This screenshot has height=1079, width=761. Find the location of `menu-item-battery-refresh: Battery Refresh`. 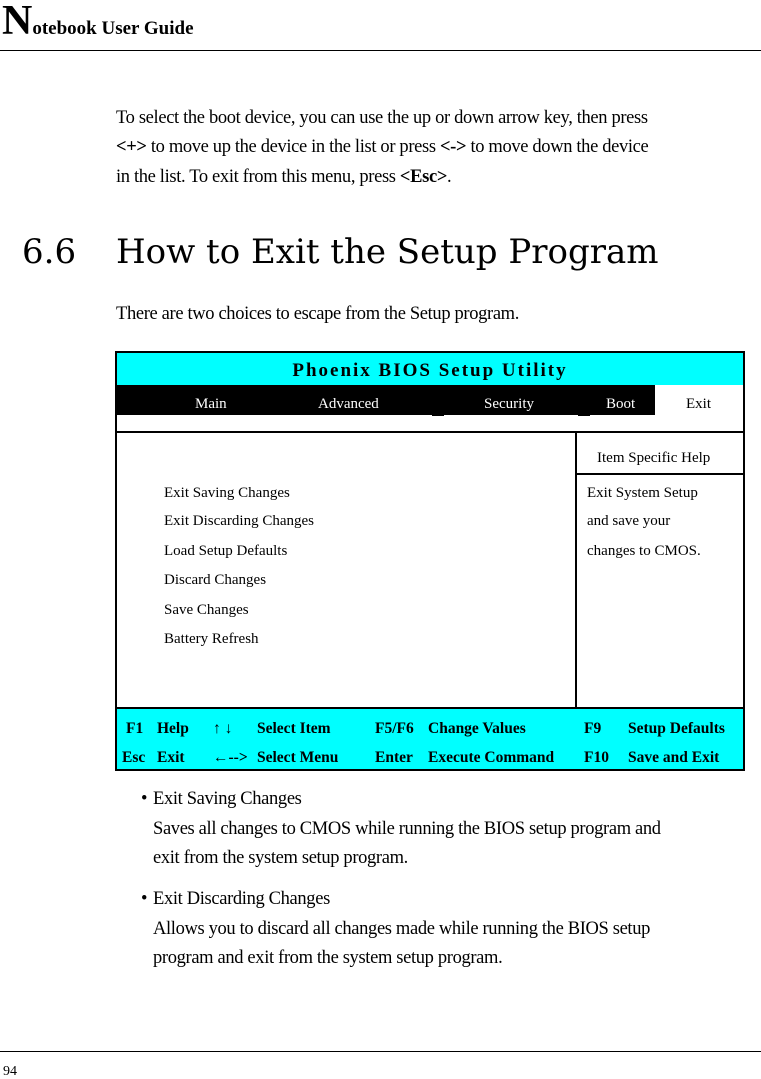

menu-item-battery-refresh: Battery Refresh is located at coordinates (211, 639).